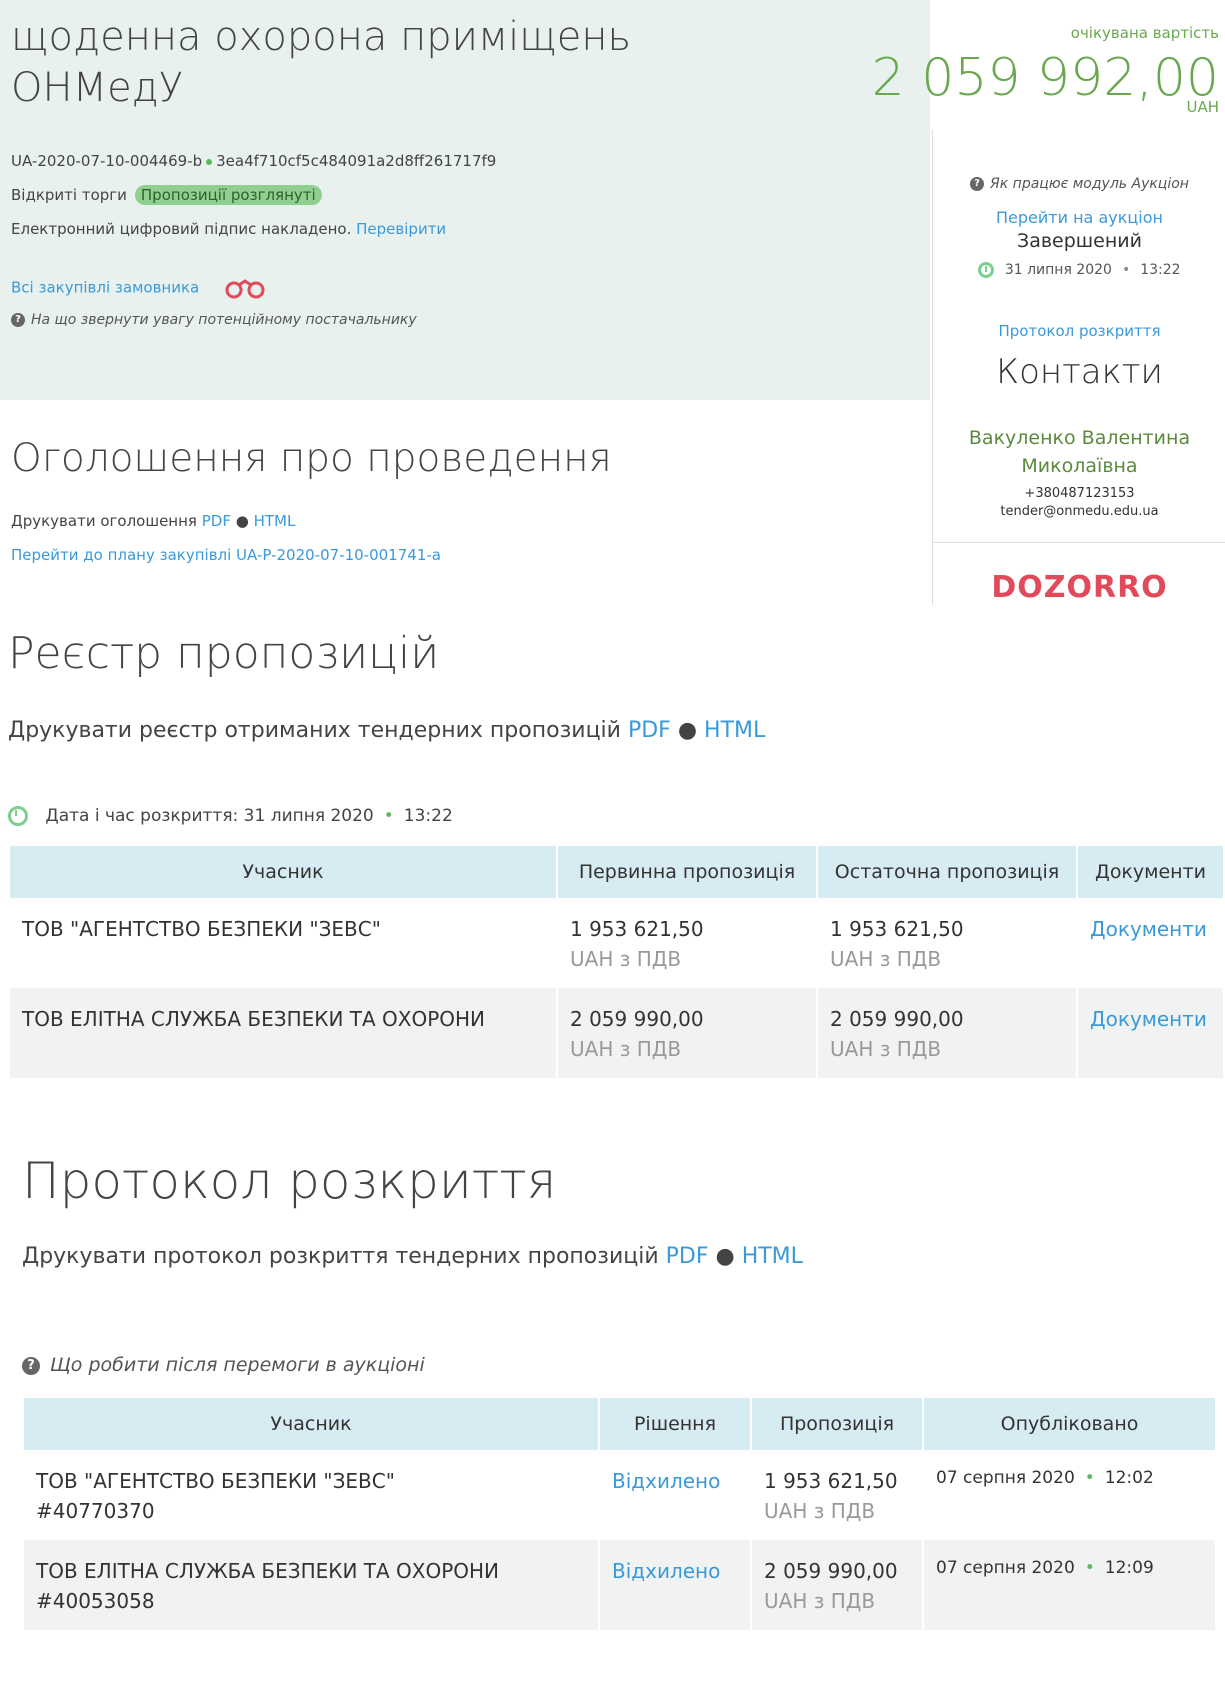 This screenshot has width=1225, height=1681. I want to click on auction-help-row: ? Як працює модуль Аукціон, so click(1079, 184).